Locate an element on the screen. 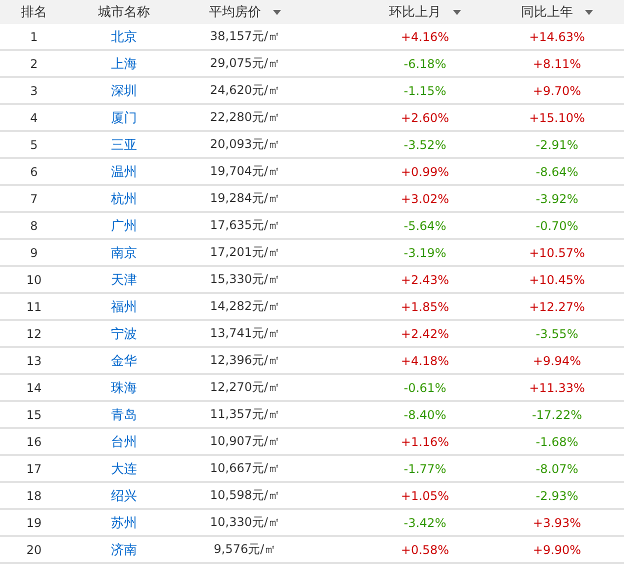 The width and height of the screenshot is (624, 567). city-link: 福州 is located at coordinates (124, 307).